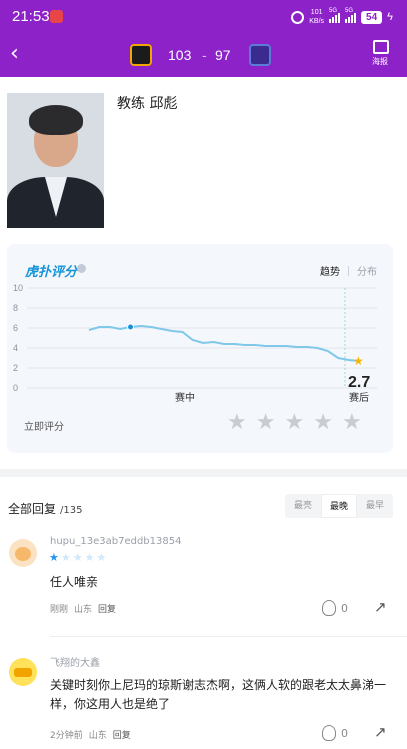  Describe the element at coordinates (141, 55) in the screenshot. I see `home-team-logo` at that location.